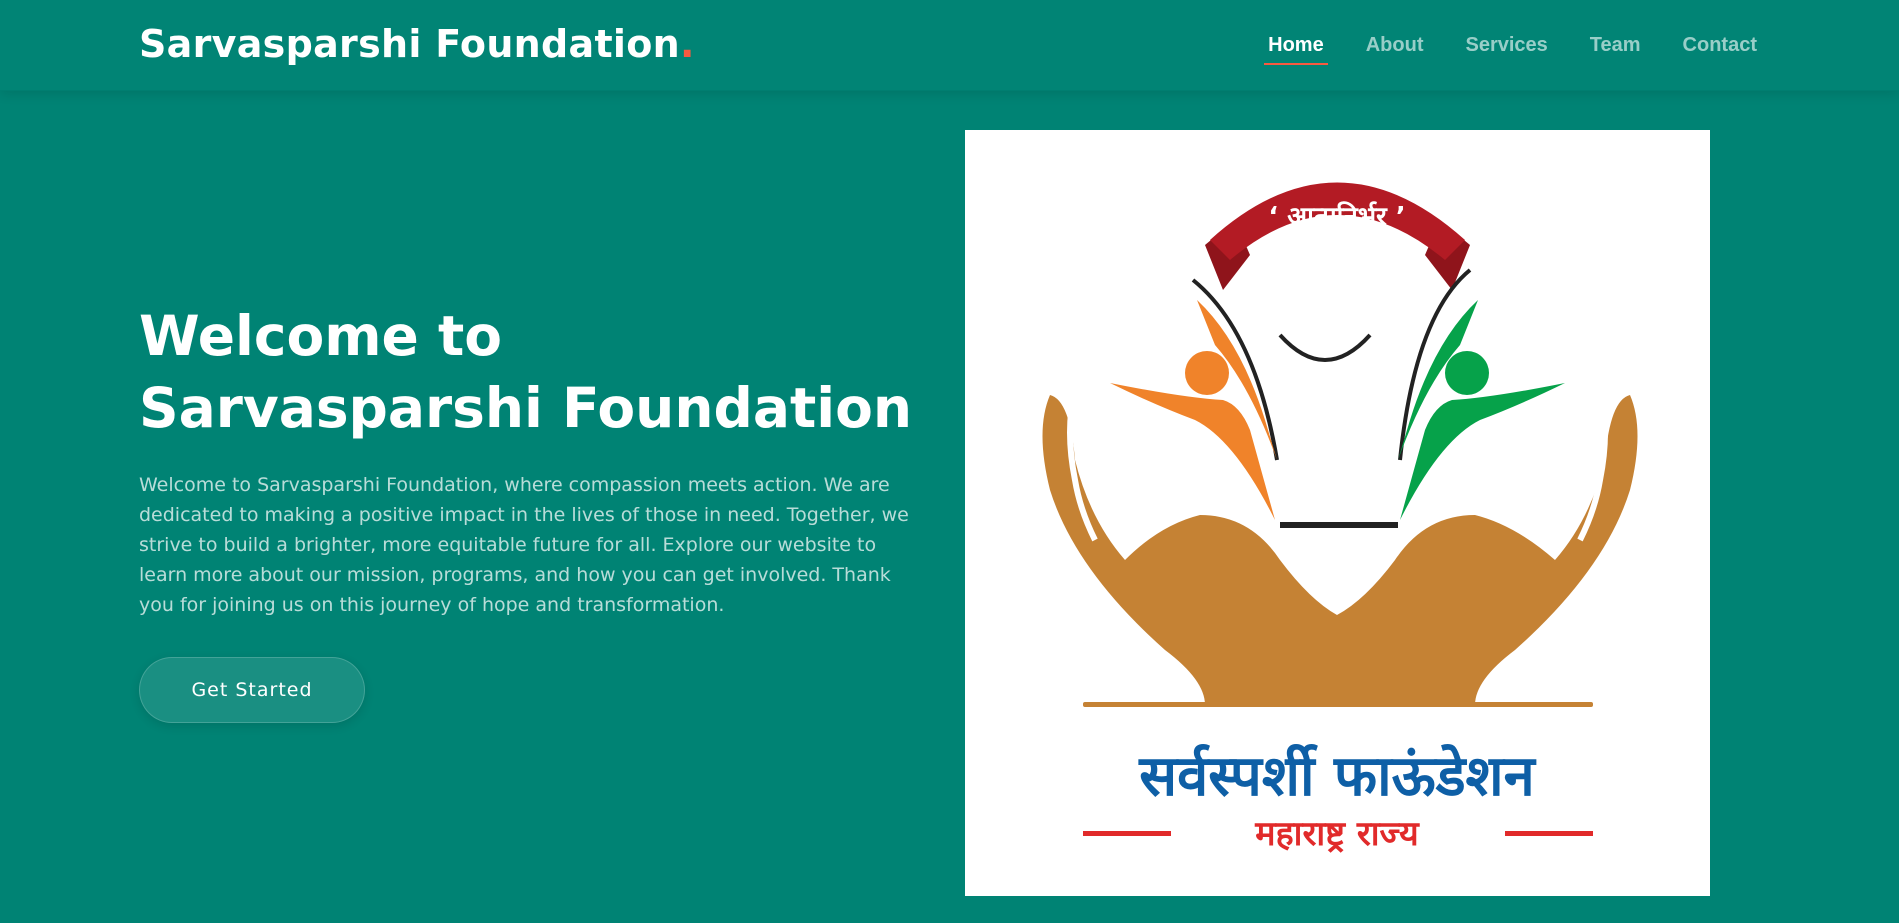  What do you see at coordinates (1336, 216) in the screenshot?
I see `ribbon-text: ‘ आत्मनिर्भर ’` at bounding box center [1336, 216].